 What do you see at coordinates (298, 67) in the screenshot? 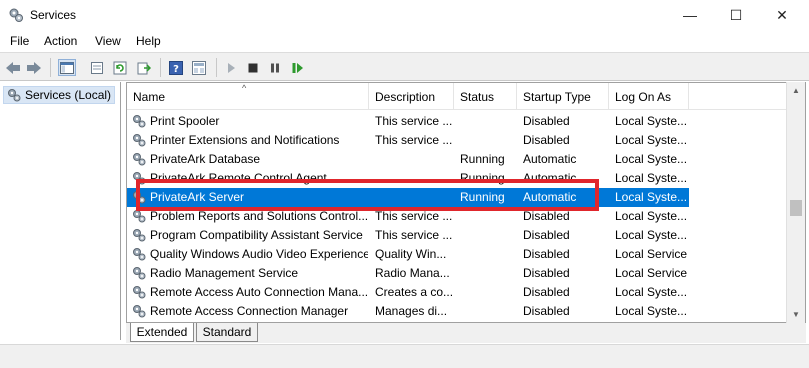
I see `restart-service-icon` at bounding box center [298, 67].